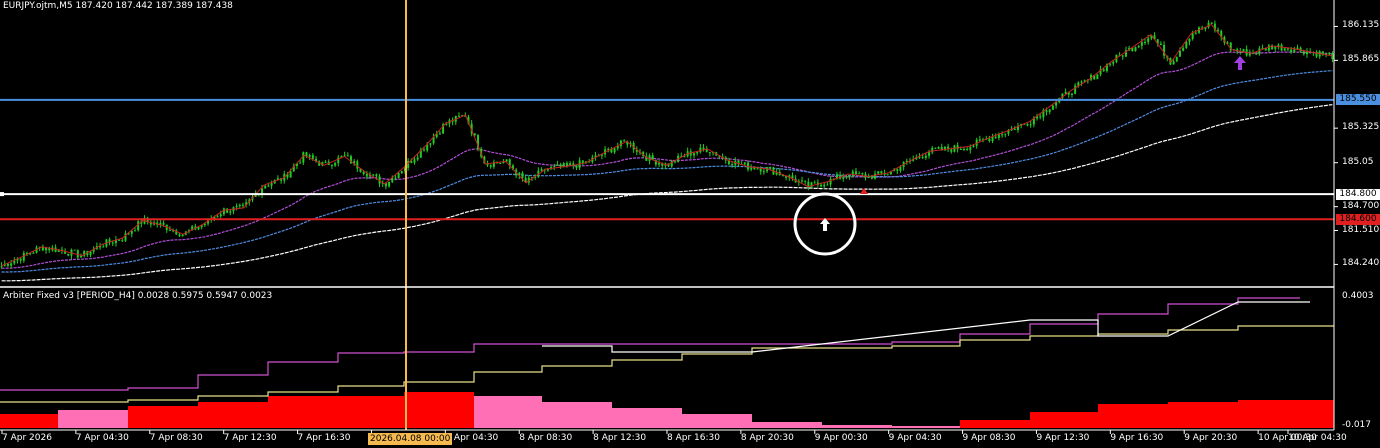  What do you see at coordinates (410, 439) in the screenshot?
I see `time-cursor-label: 2026.04.08 00:00` at bounding box center [410, 439].